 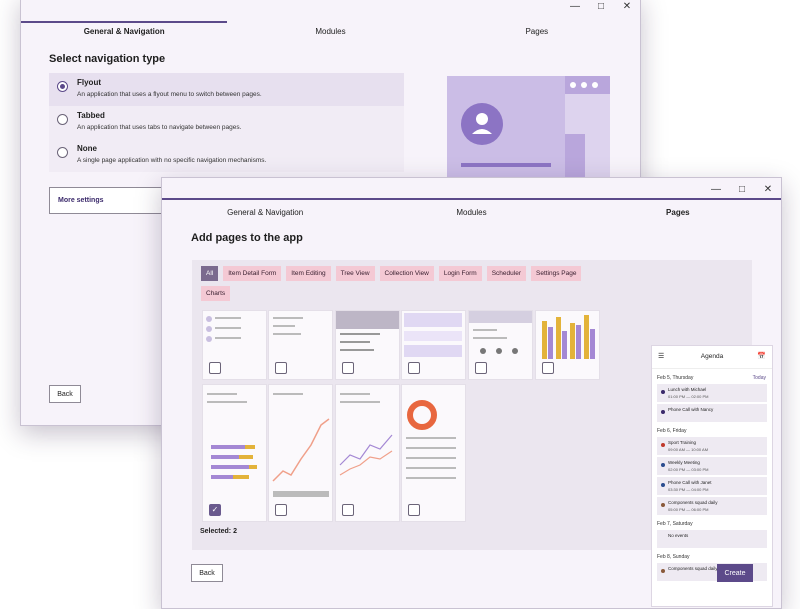 What do you see at coordinates (528, 131) in the screenshot?
I see `flyout-illustration` at bounding box center [528, 131].